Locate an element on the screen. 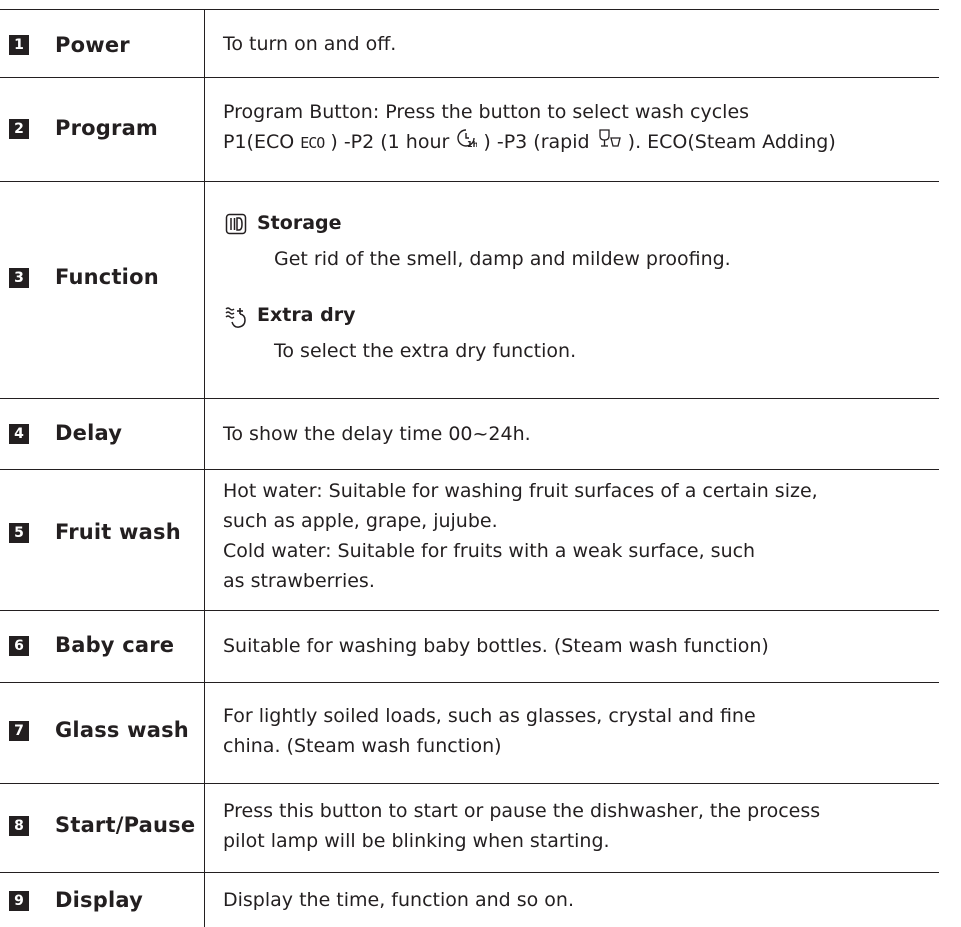 The width and height of the screenshot is (961, 927). storage-icon is located at coordinates (236, 226).